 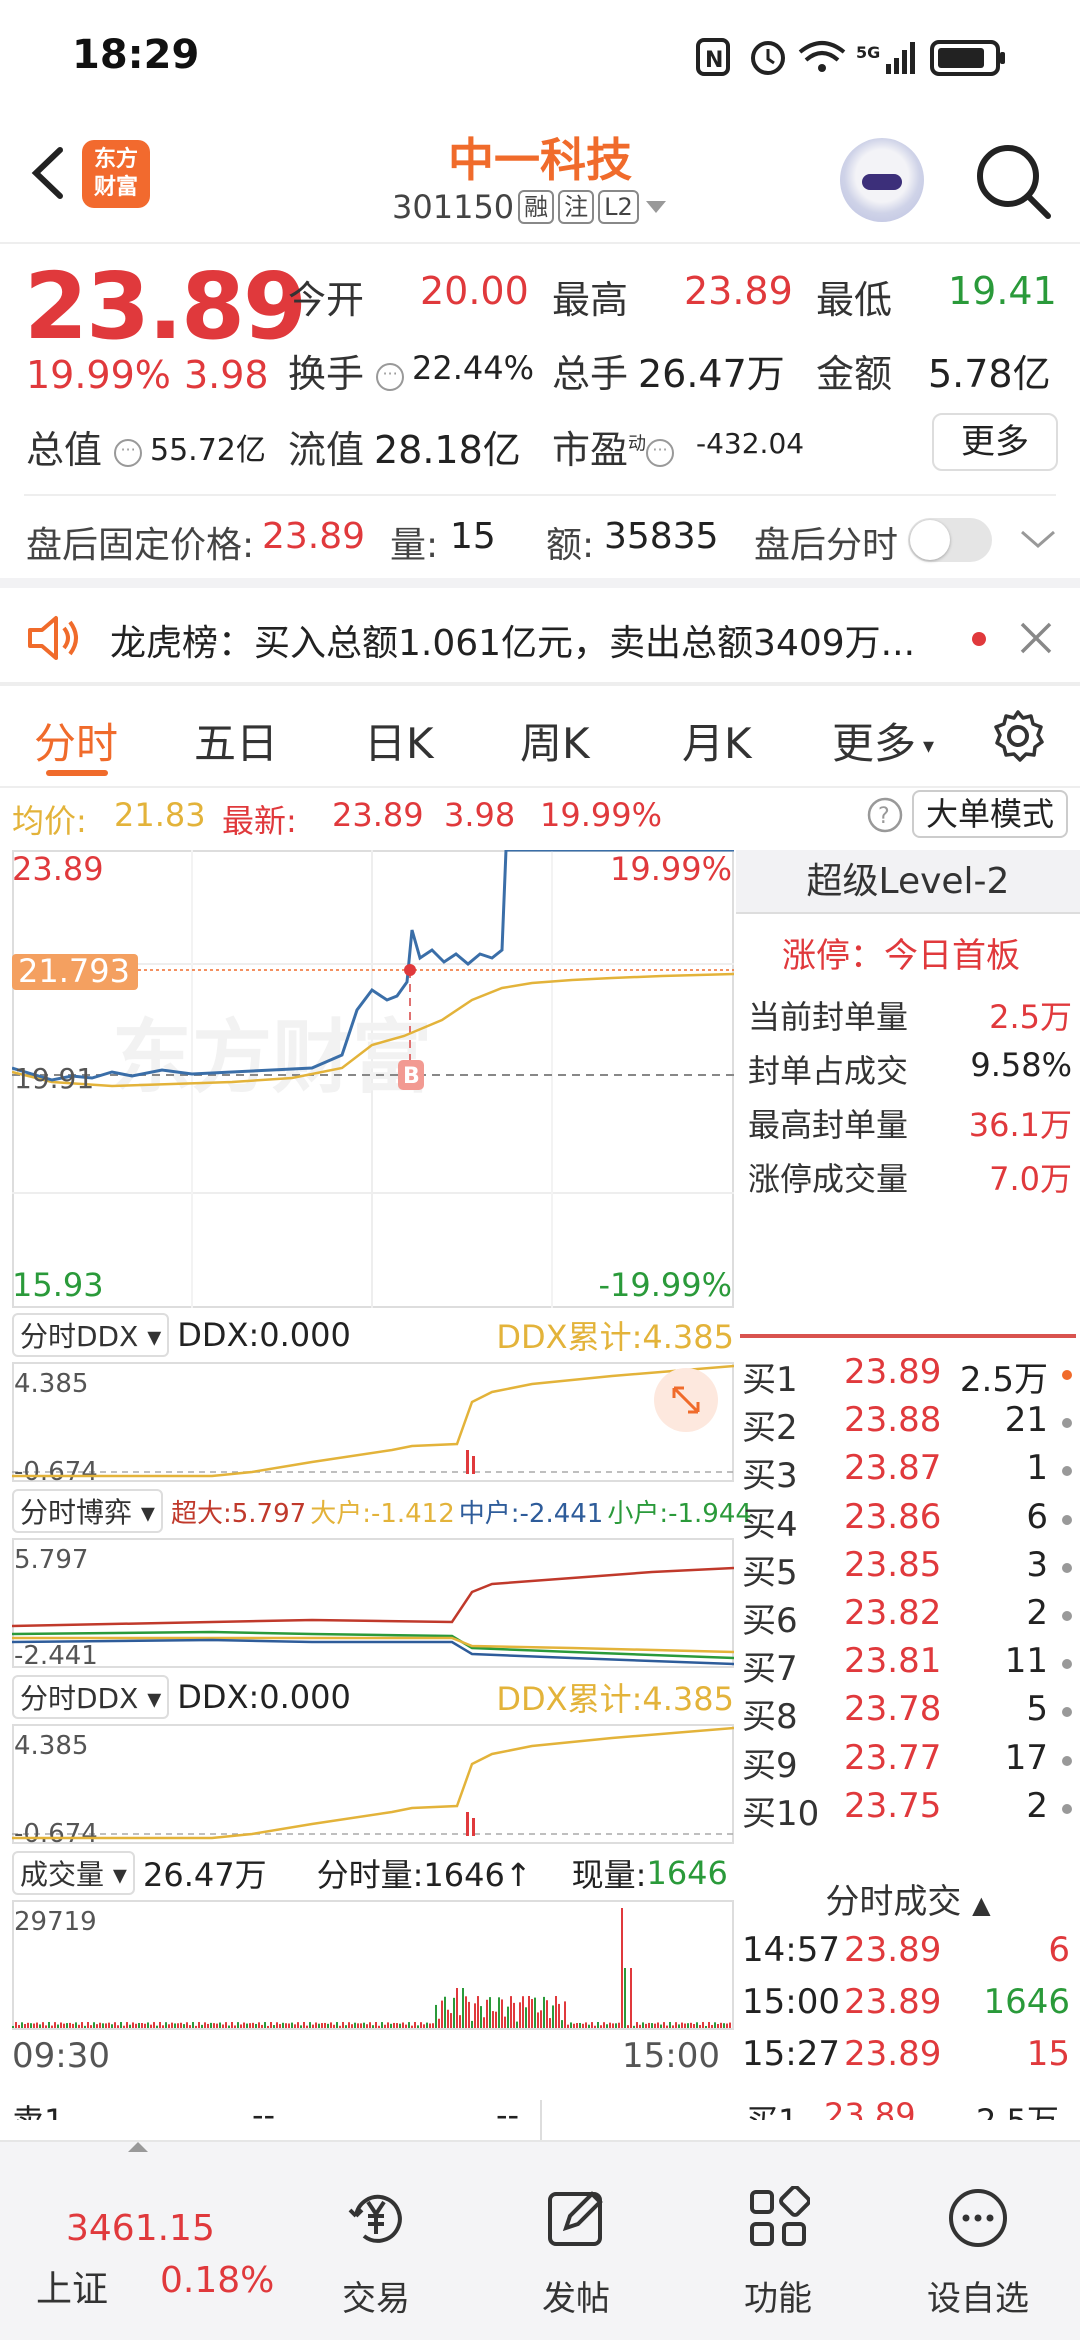 I want to click on indicator1-ddx: DDX:0.000, so click(x=264, y=1335).